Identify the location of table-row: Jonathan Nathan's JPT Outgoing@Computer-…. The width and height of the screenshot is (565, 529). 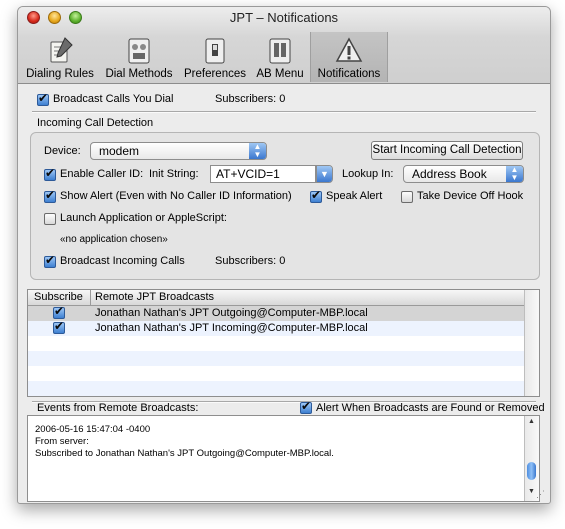
(276, 312).